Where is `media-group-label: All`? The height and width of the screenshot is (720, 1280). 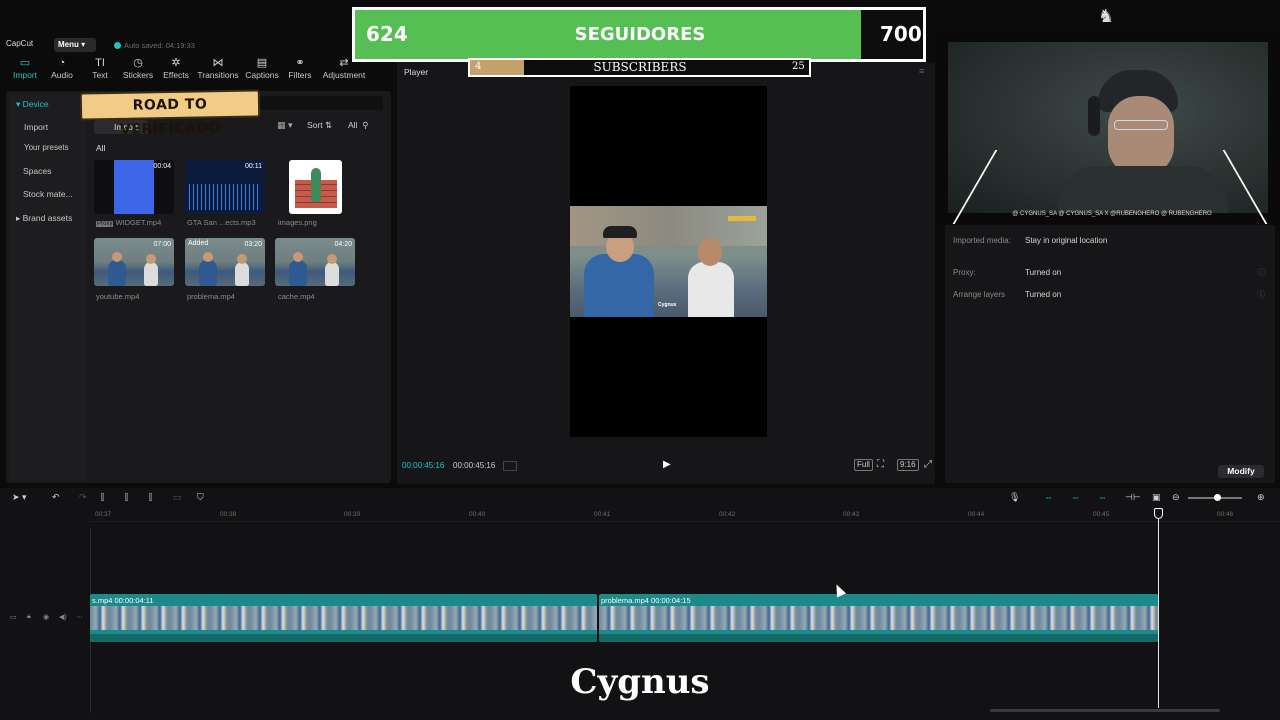 media-group-label: All is located at coordinates (101, 148).